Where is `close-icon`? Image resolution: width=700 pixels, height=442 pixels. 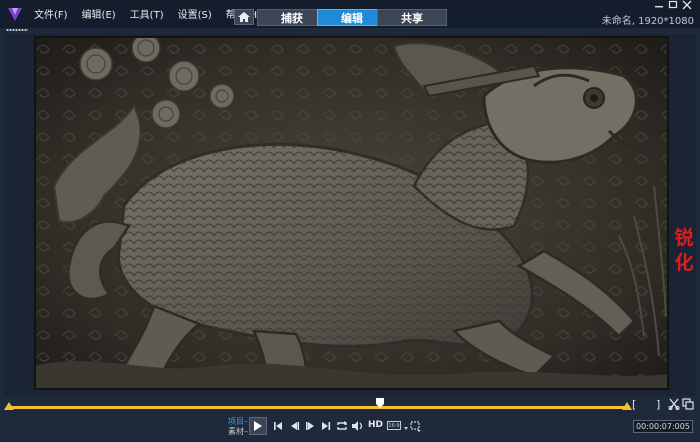
close-icon is located at coordinates (687, 5).